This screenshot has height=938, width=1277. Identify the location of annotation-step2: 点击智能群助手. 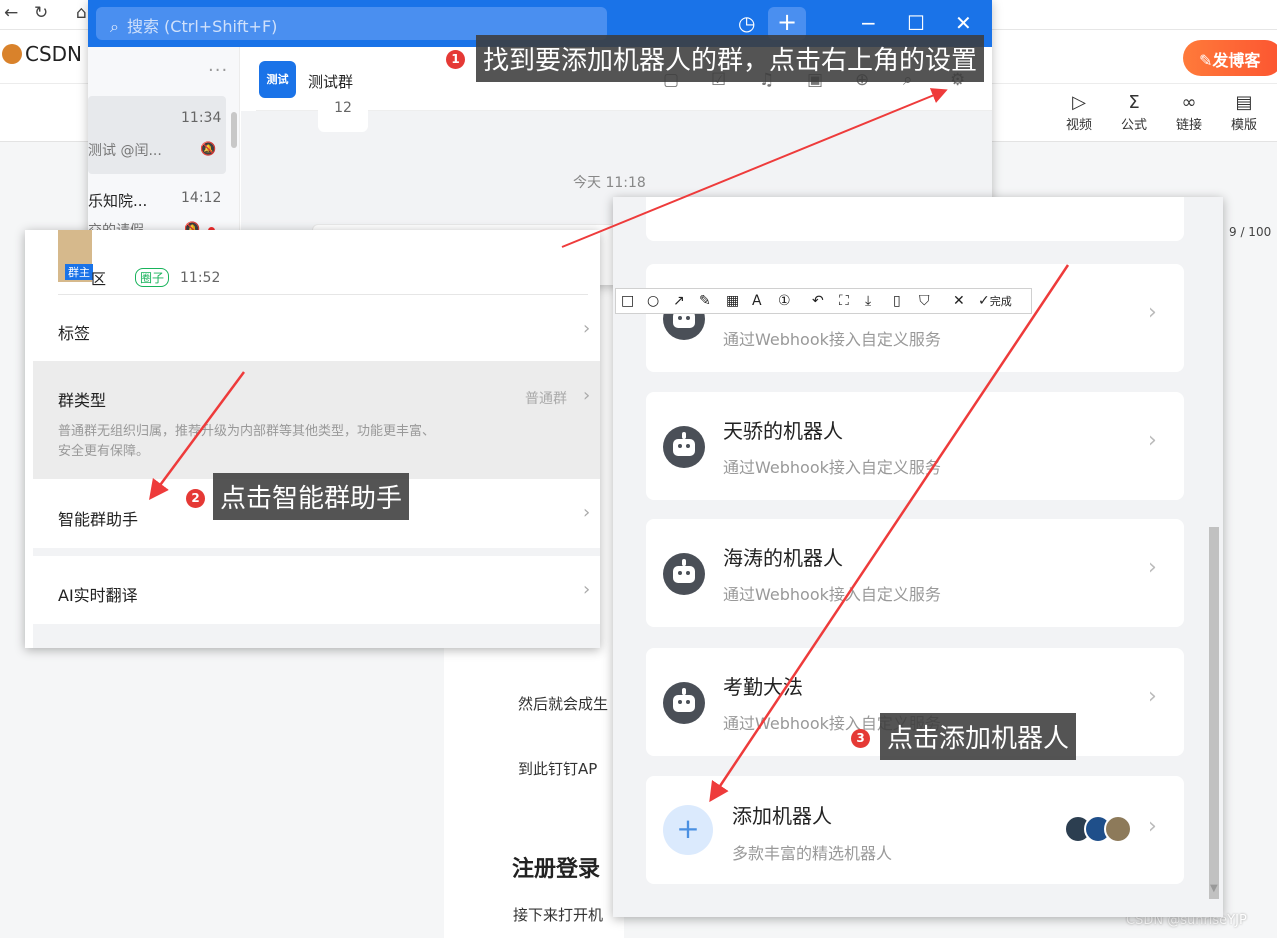
(311, 496).